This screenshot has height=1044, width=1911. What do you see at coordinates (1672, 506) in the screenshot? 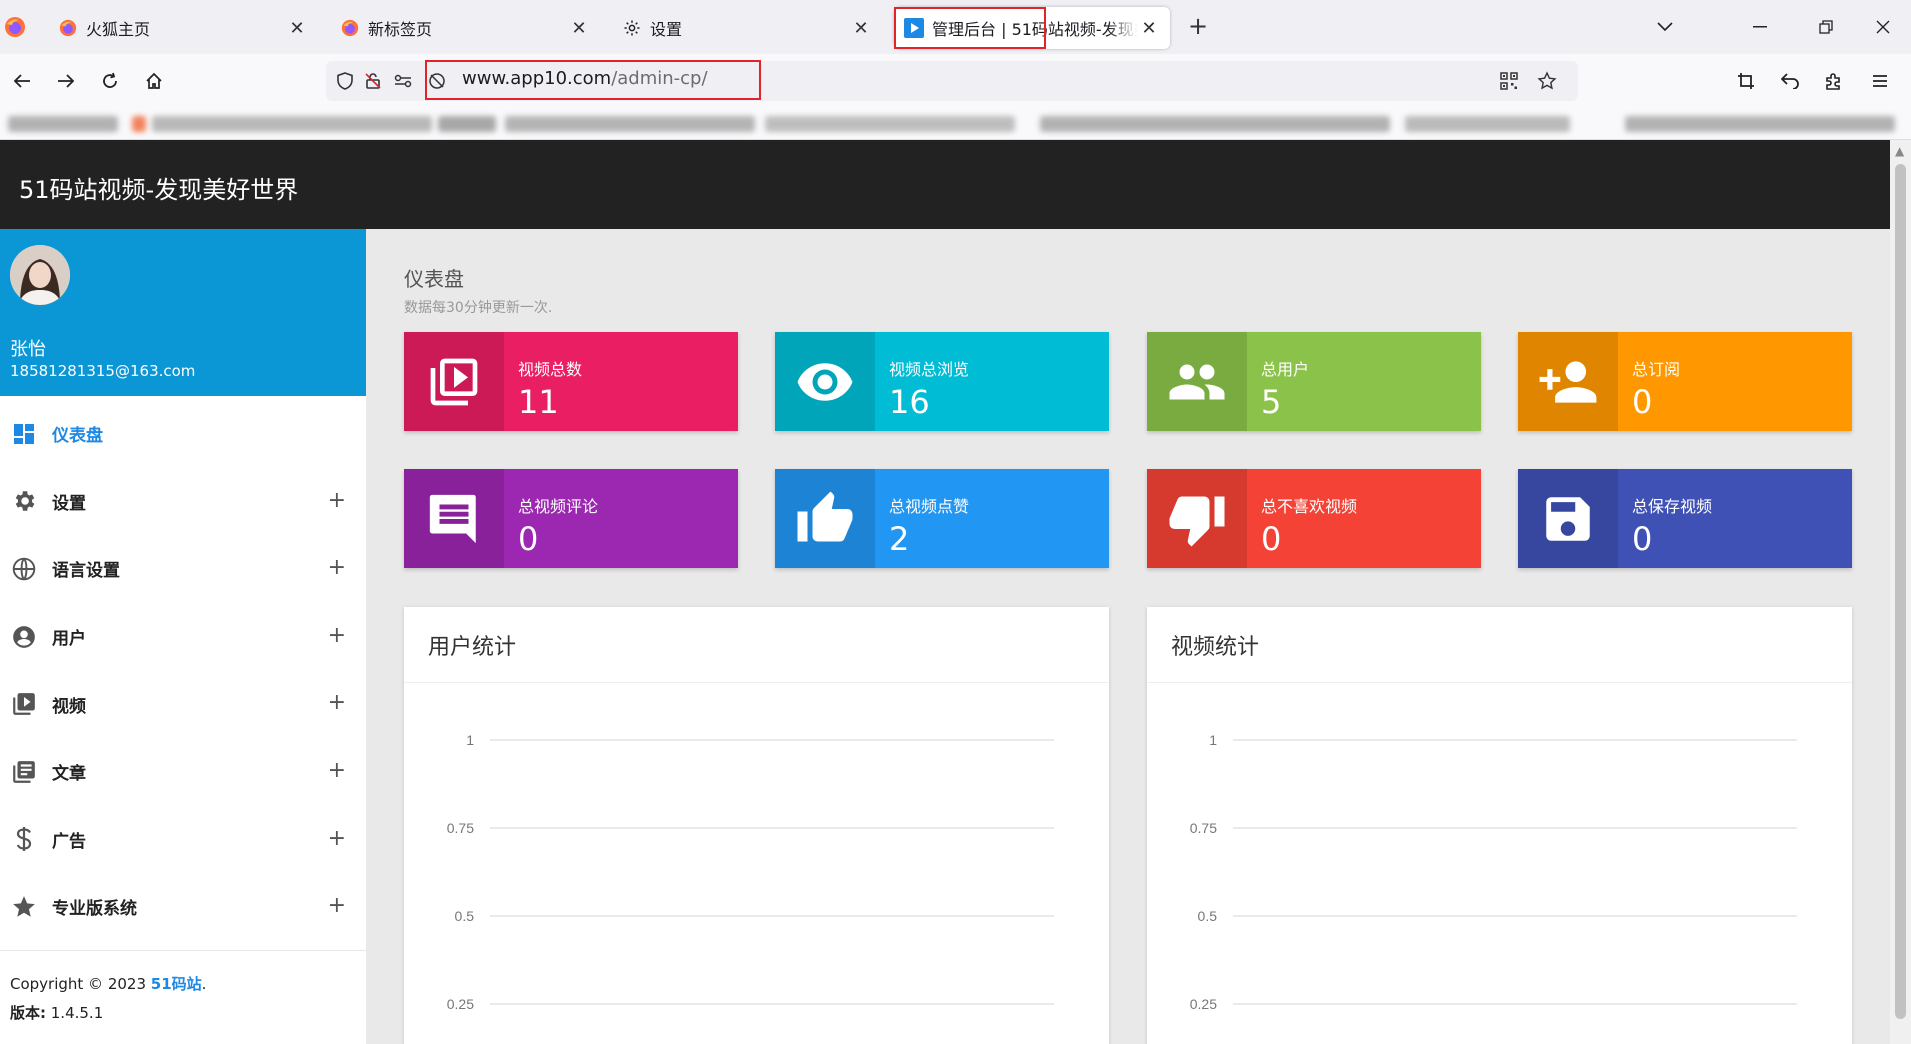
I see `stat-label: 总保存视频` at bounding box center [1672, 506].